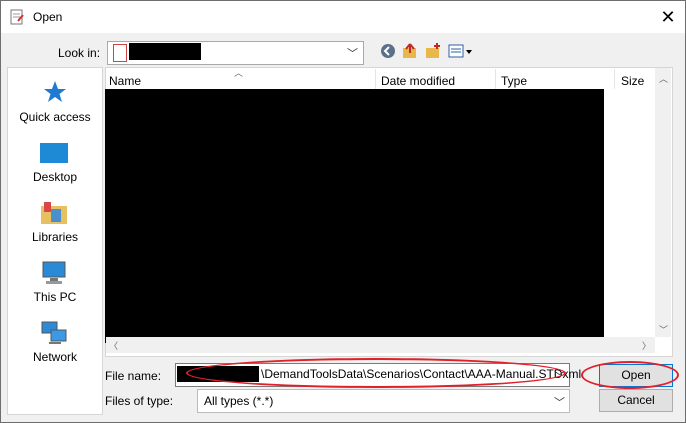  What do you see at coordinates (663, 329) in the screenshot?
I see `scroll-down-icon: ﹀` at bounding box center [663, 329].